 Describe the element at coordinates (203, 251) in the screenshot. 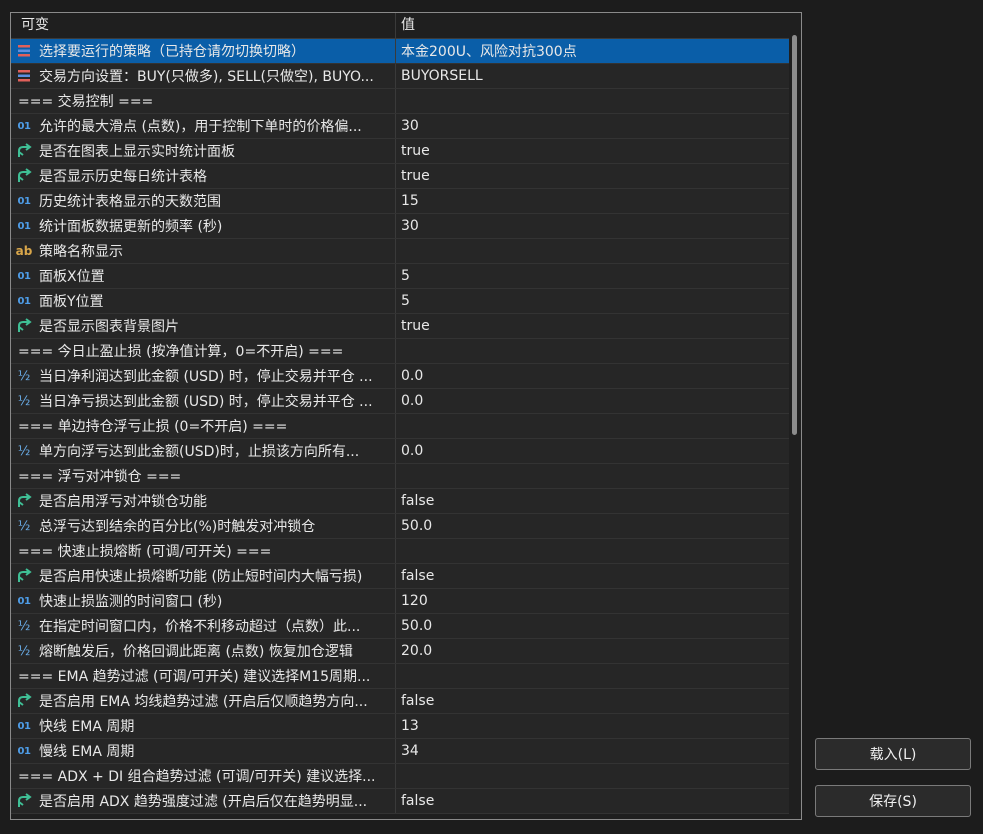

I see `parameter-name-cell: ab 策略名称显示` at that location.